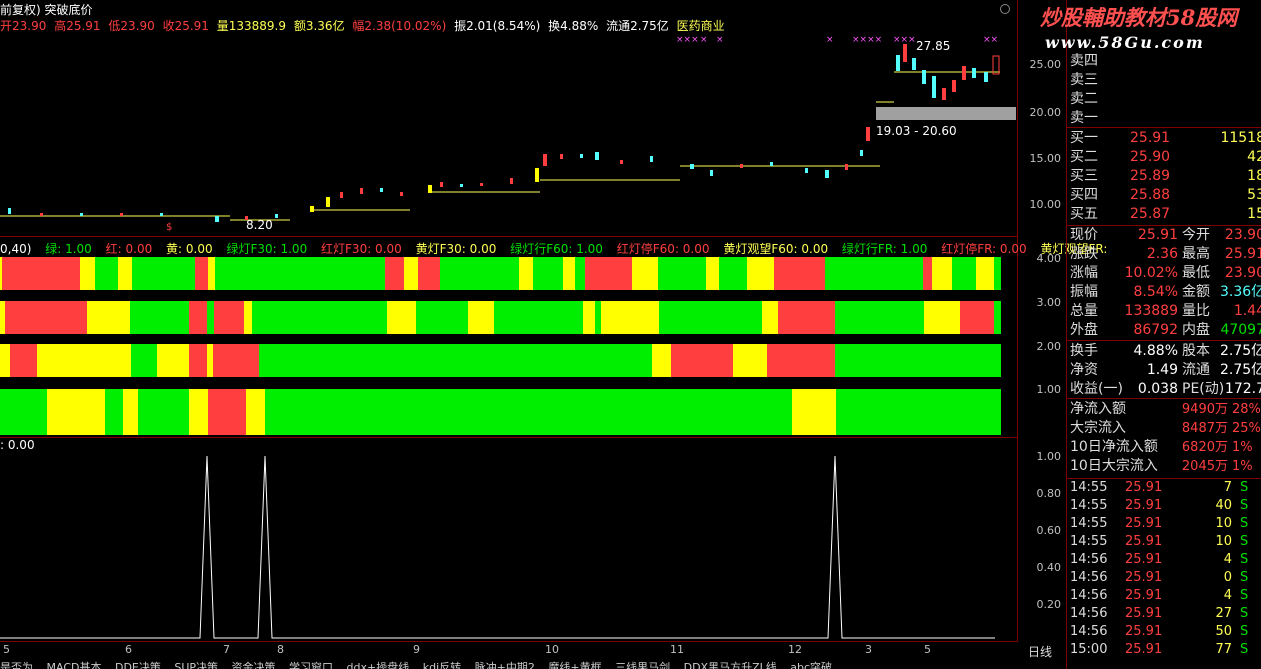  Describe the element at coordinates (1165, 524) in the screenshot. I see `tick-row: 14:55 25.91 10 S` at that location.